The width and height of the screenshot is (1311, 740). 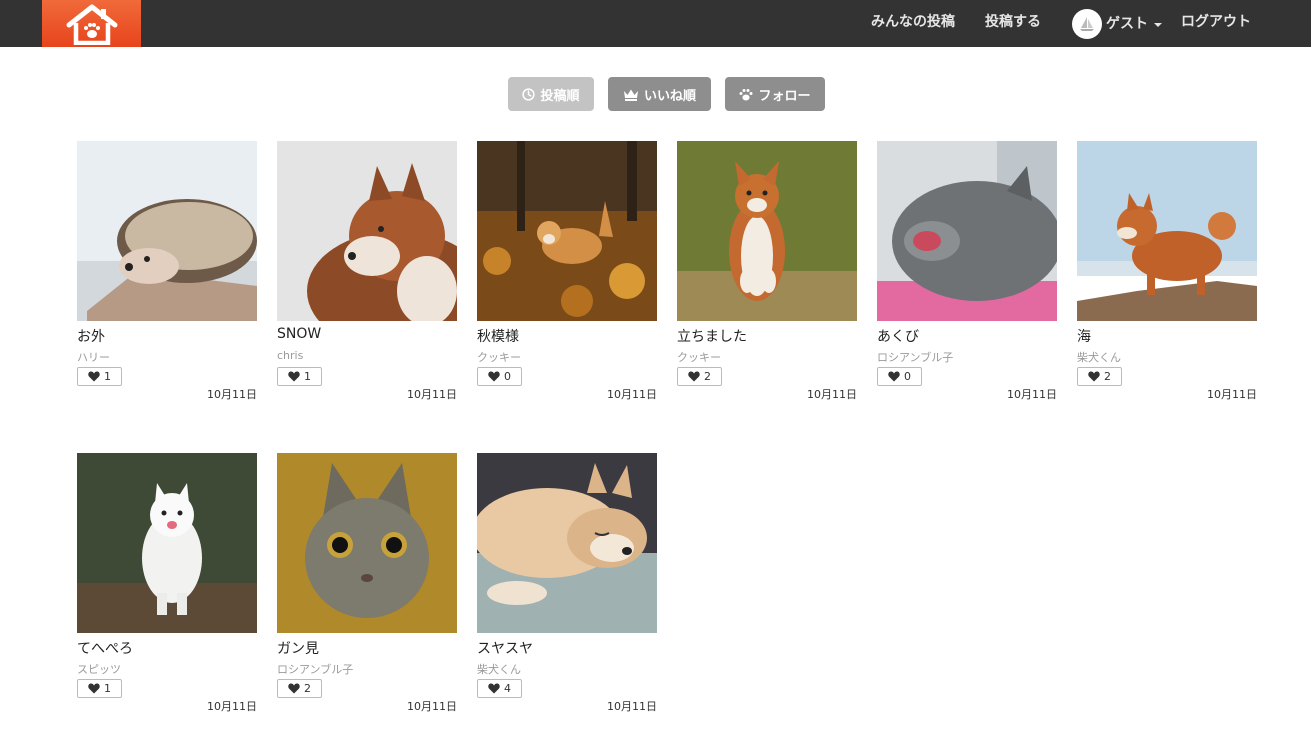 I want to click on husky-photo, so click(x=367, y=231).